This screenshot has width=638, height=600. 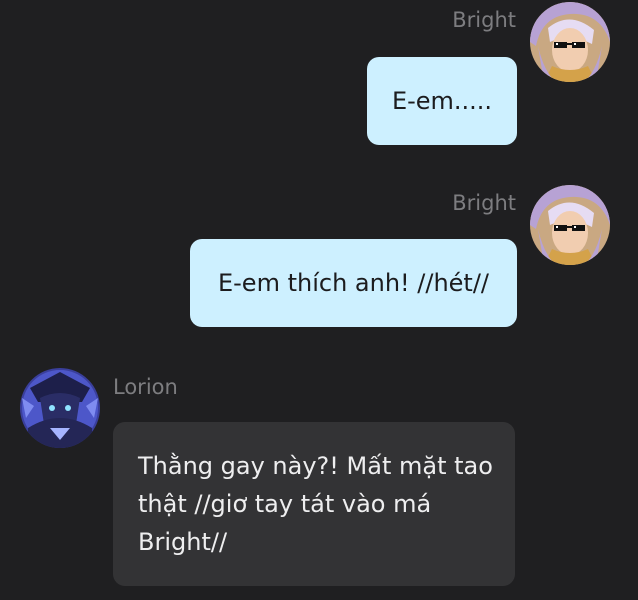 I want to click on message-bubble: E-em thích anh! //hét//, so click(x=353, y=283).